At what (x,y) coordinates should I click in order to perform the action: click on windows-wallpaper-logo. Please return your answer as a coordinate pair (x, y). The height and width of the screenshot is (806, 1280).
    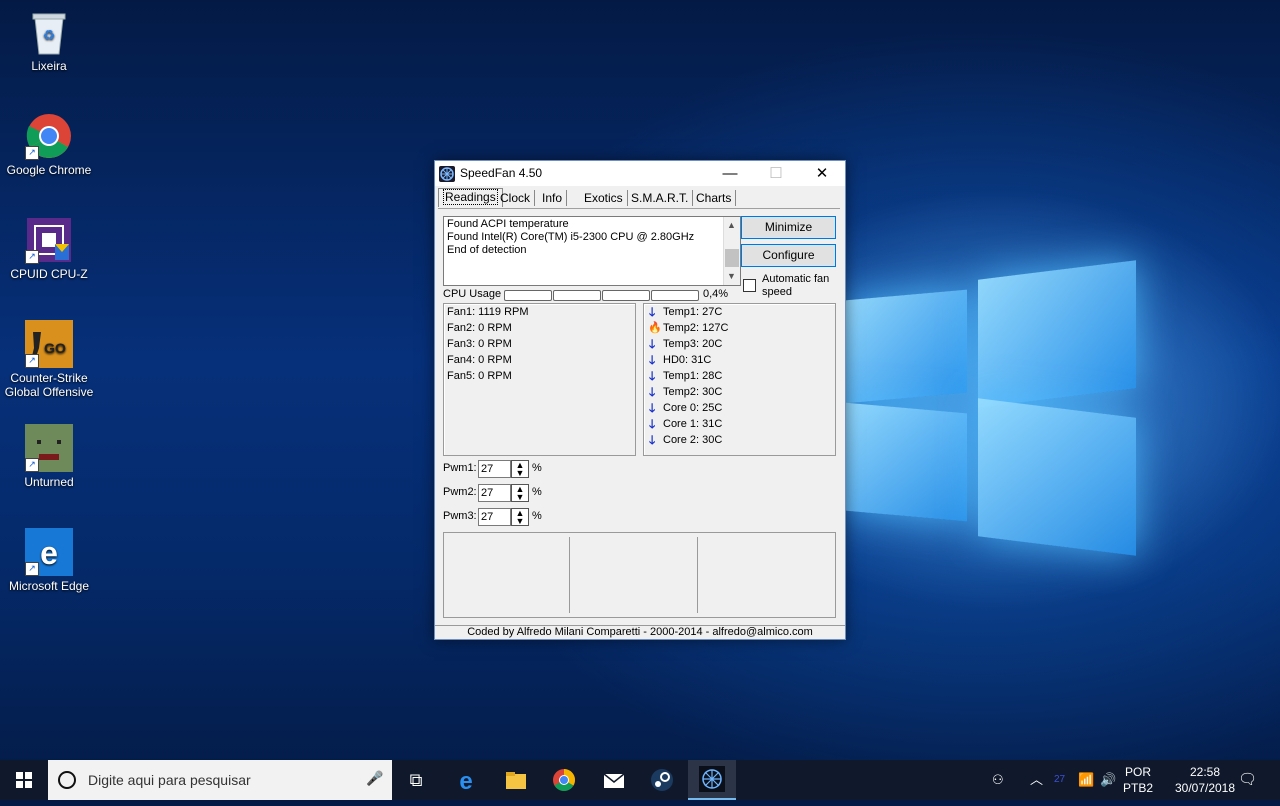
    Looking at the image, I should click on (992, 405).